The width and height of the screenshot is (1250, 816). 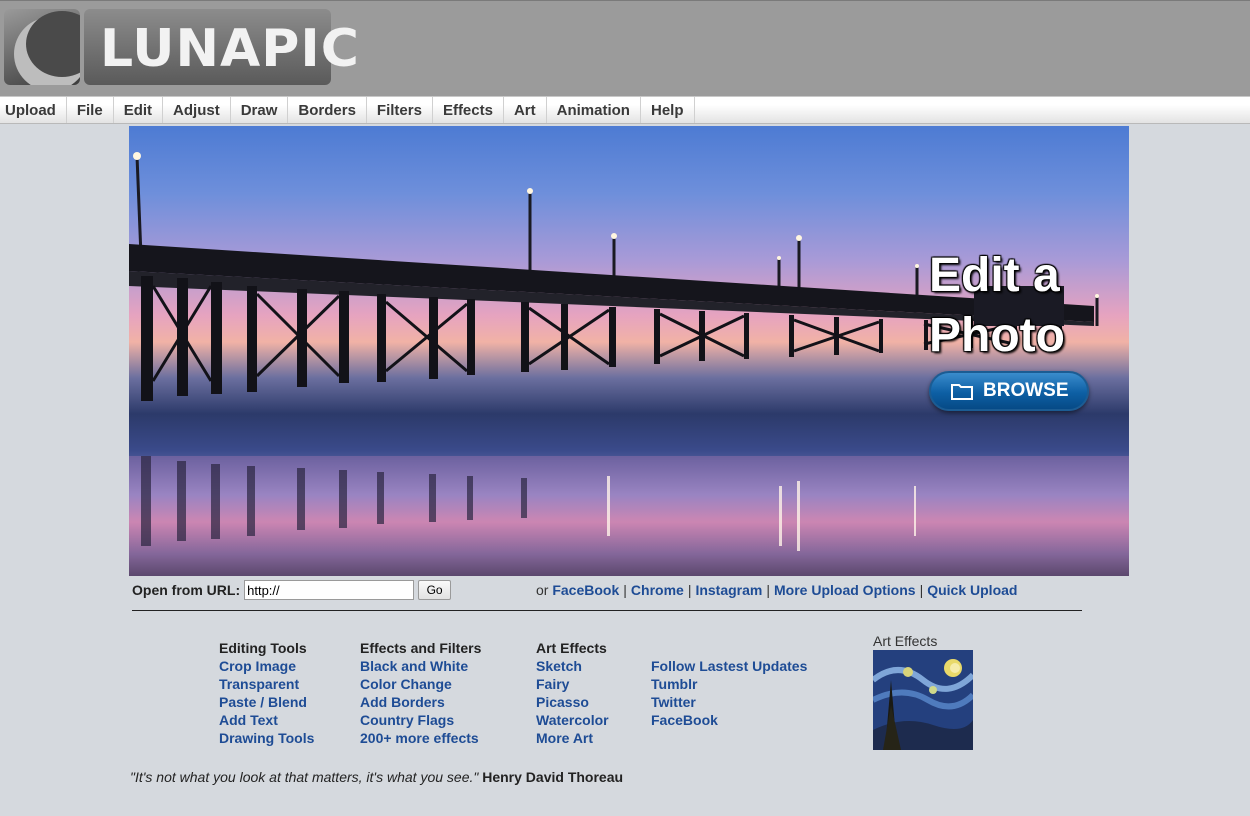 What do you see at coordinates (542, 590) in the screenshot?
I see `upload-links-prefix: or` at bounding box center [542, 590].